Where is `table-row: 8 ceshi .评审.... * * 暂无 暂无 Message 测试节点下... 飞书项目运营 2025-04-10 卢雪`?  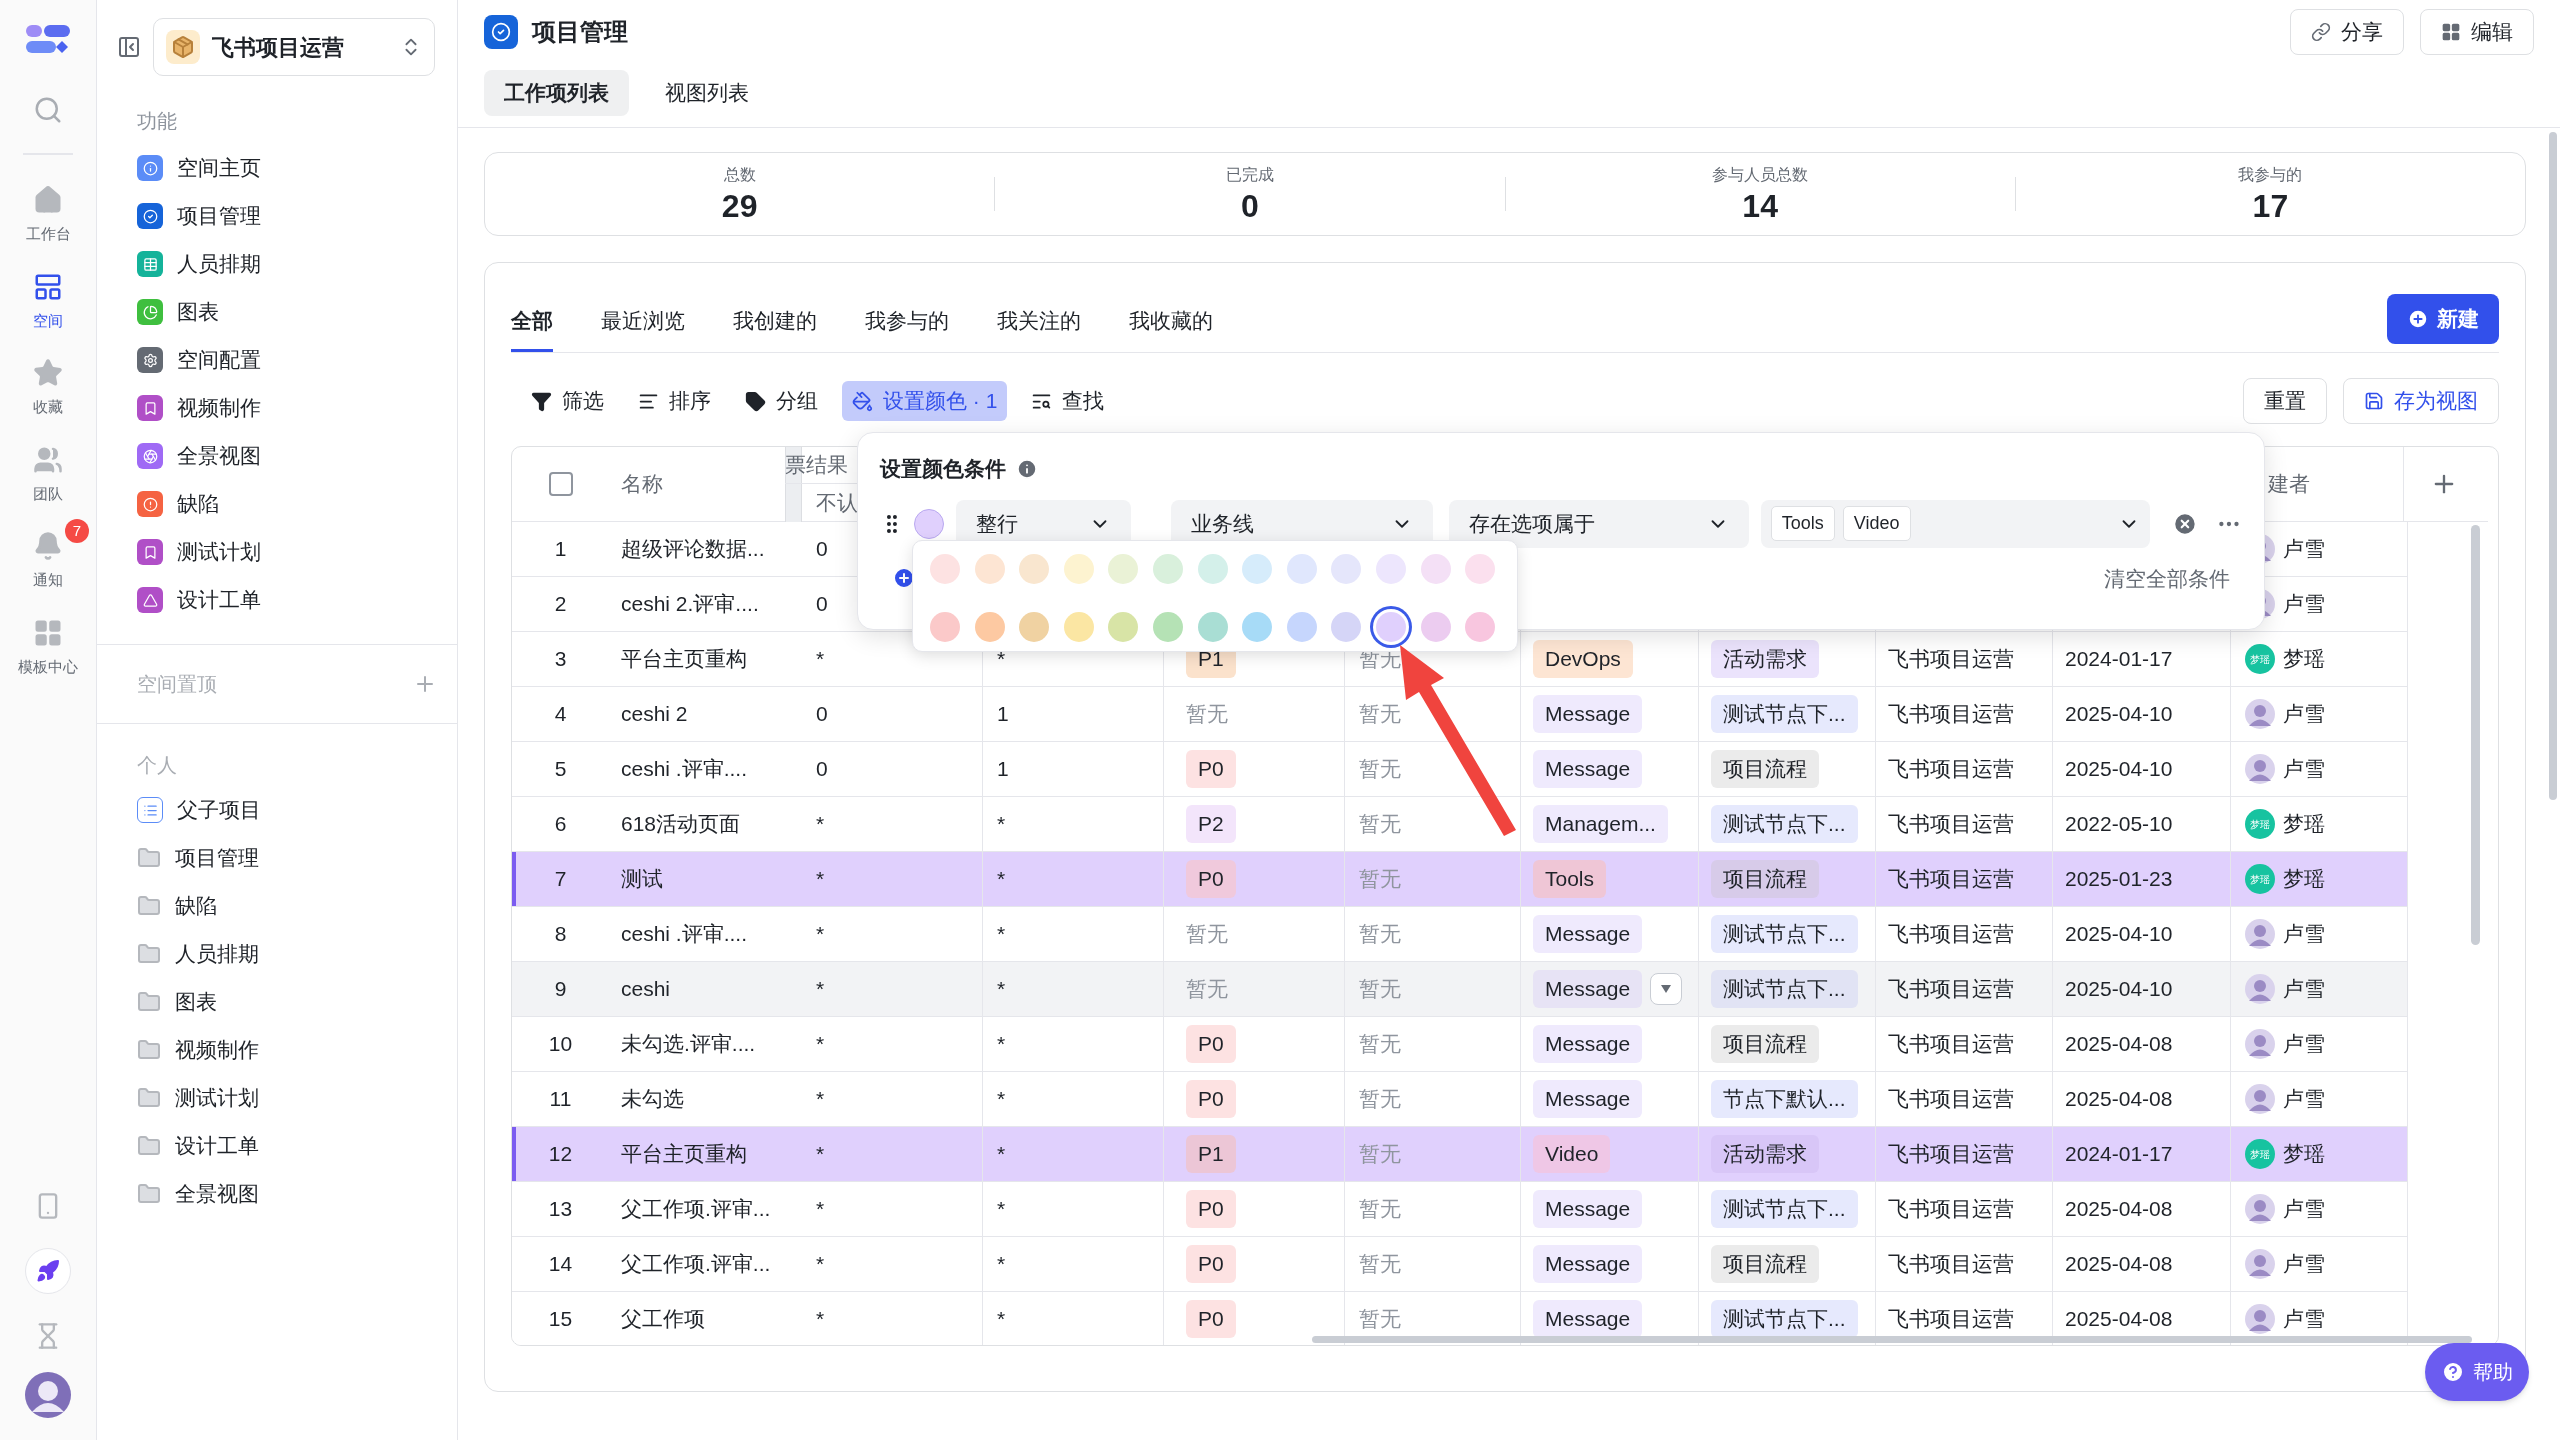
table-row: 8 ceshi .评审.... * * 暂无 暂无 Message 测试节点下... 飞书项目运营 2025-04-10 卢雪 is located at coordinates (1460, 934).